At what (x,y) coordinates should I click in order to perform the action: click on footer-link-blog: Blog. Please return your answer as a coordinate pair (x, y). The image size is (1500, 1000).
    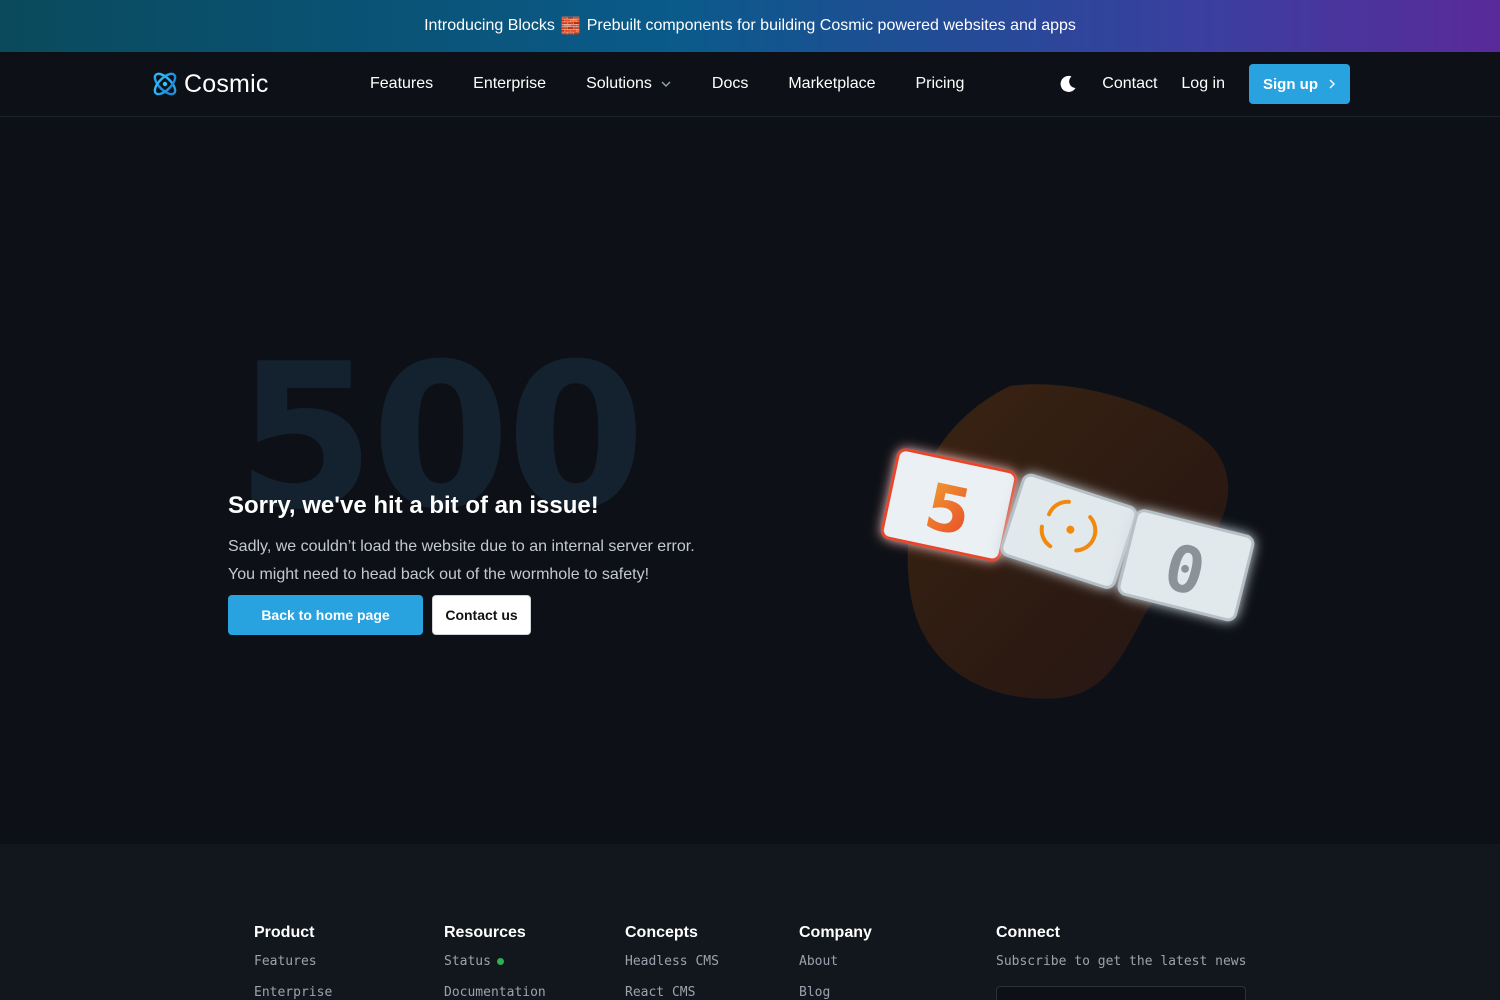
    Looking at the image, I should click on (835, 992).